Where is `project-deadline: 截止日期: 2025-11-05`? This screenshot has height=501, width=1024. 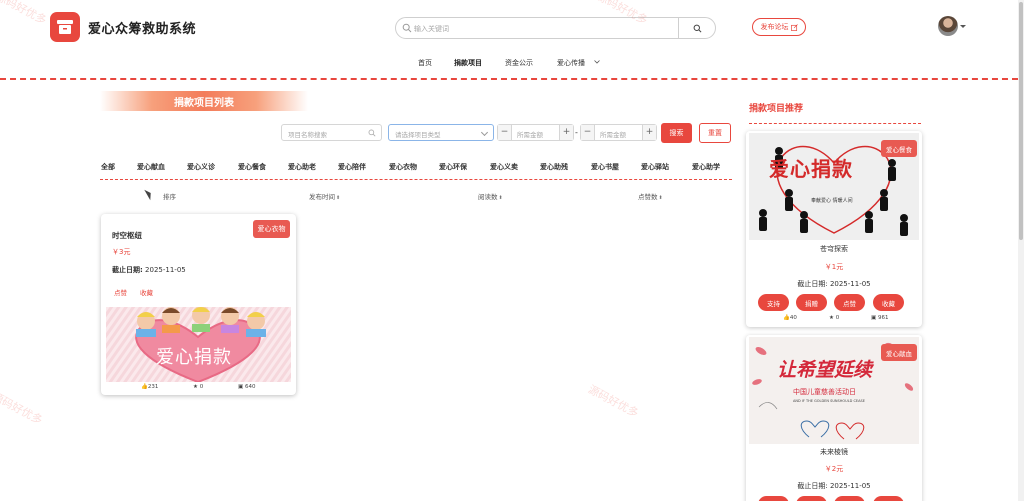
project-deadline: 截止日期: 2025-11-05 is located at coordinates (149, 270).